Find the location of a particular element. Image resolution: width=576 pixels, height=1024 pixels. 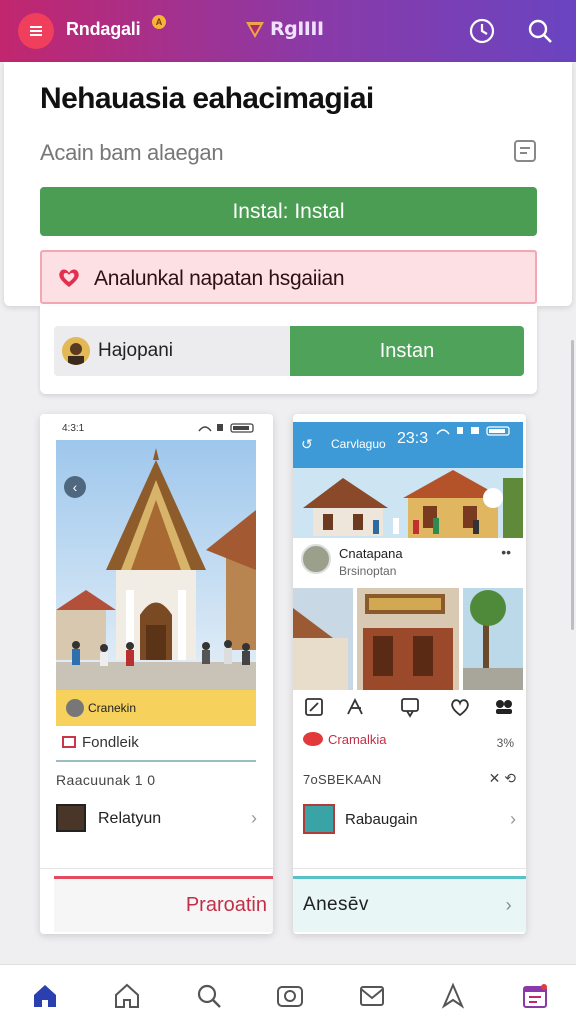

choice-option-label: Hajopani is located at coordinates (135, 350).